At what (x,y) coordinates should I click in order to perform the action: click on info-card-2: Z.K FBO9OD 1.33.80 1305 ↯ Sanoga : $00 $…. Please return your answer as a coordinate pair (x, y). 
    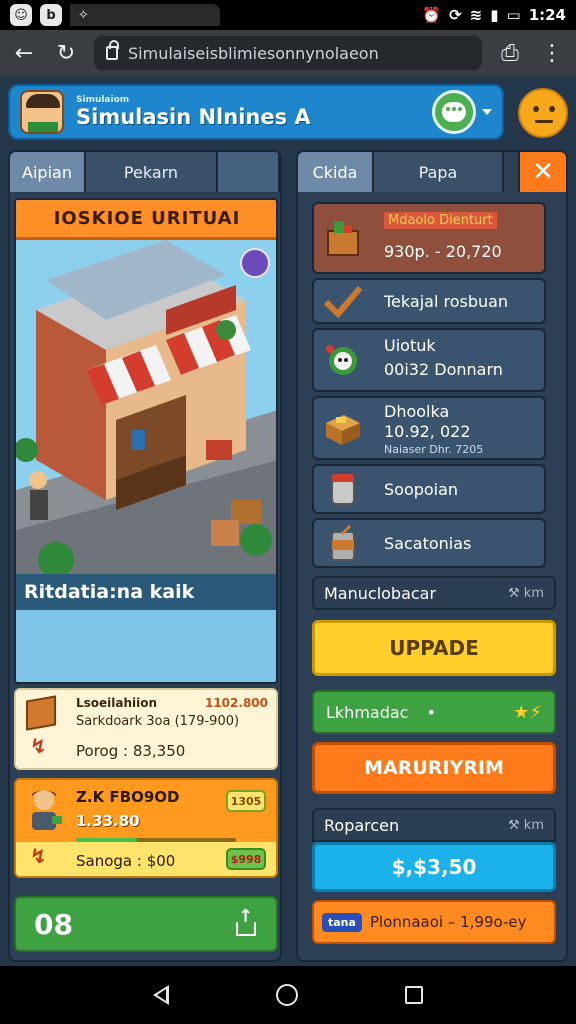
    Looking at the image, I should click on (146, 828).